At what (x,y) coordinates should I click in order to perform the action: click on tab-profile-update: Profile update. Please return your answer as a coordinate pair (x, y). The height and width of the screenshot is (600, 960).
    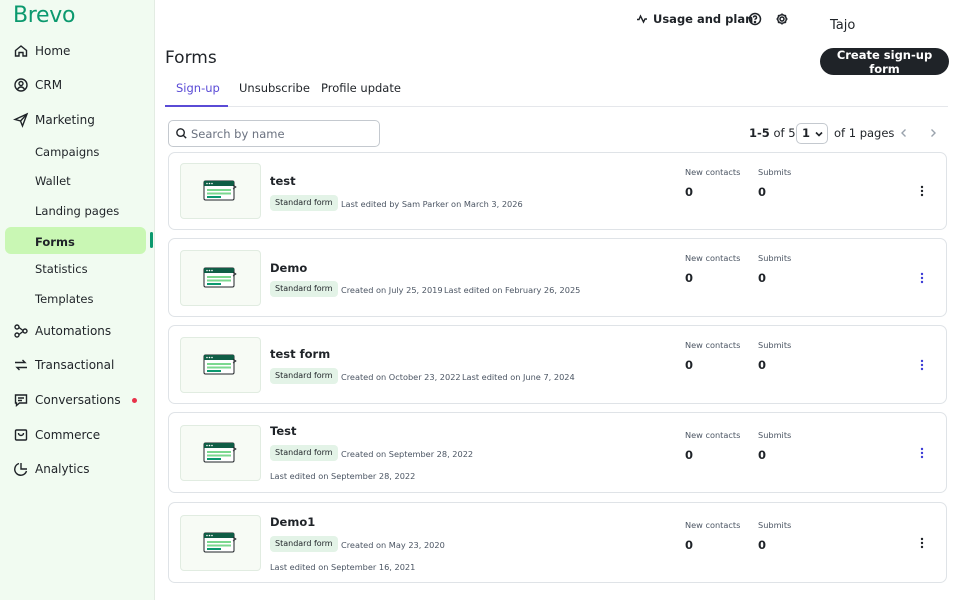
    Looking at the image, I should click on (361, 88).